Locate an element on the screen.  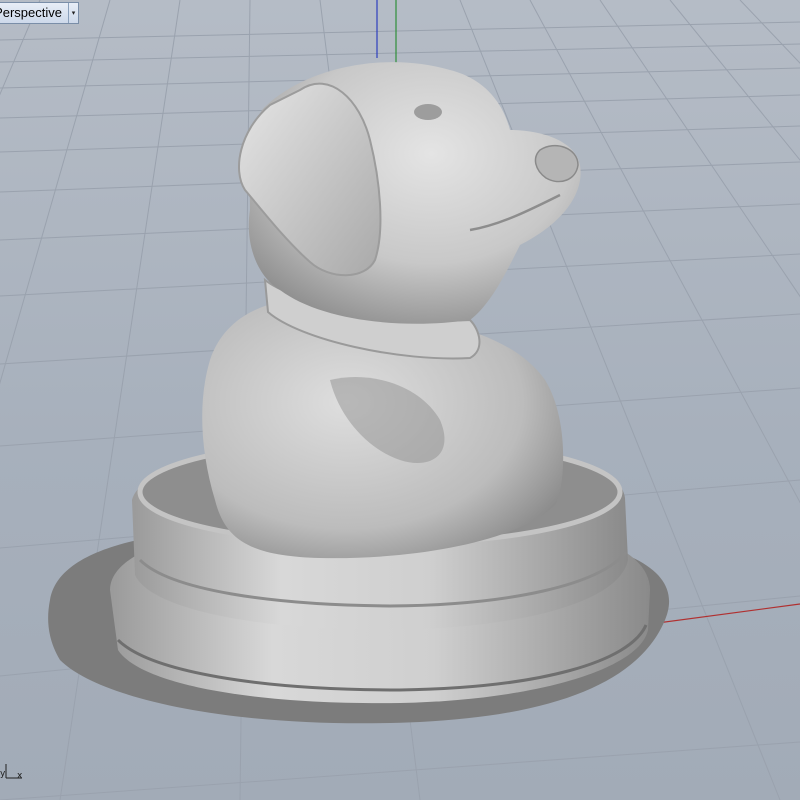
viewport-title-tab: Perspective ▾ is located at coordinates (39, 13).